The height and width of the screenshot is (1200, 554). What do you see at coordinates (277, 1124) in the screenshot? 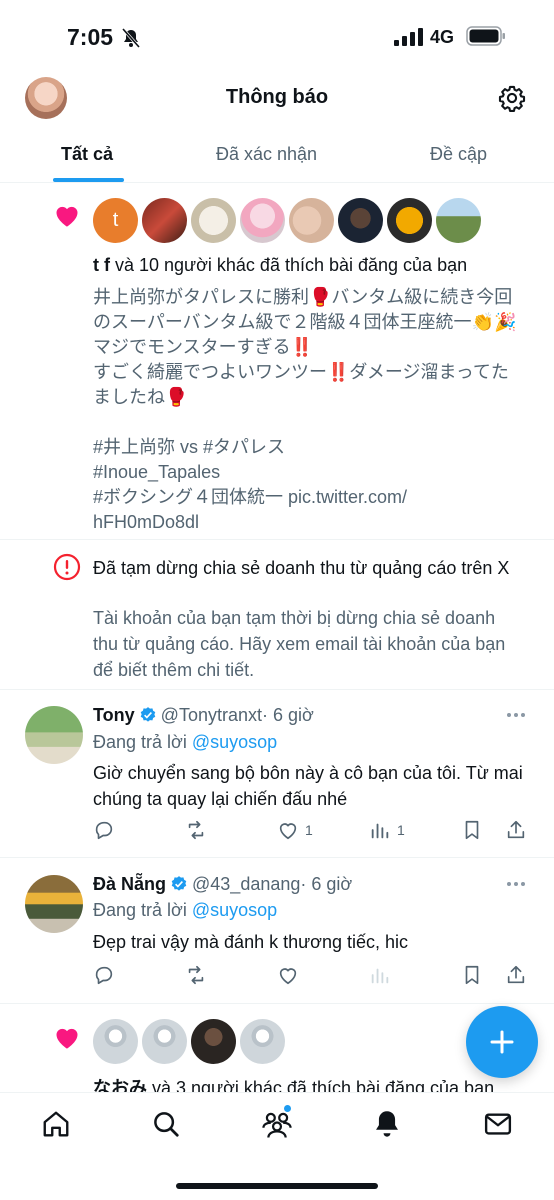
I see `communities-icon` at bounding box center [277, 1124].